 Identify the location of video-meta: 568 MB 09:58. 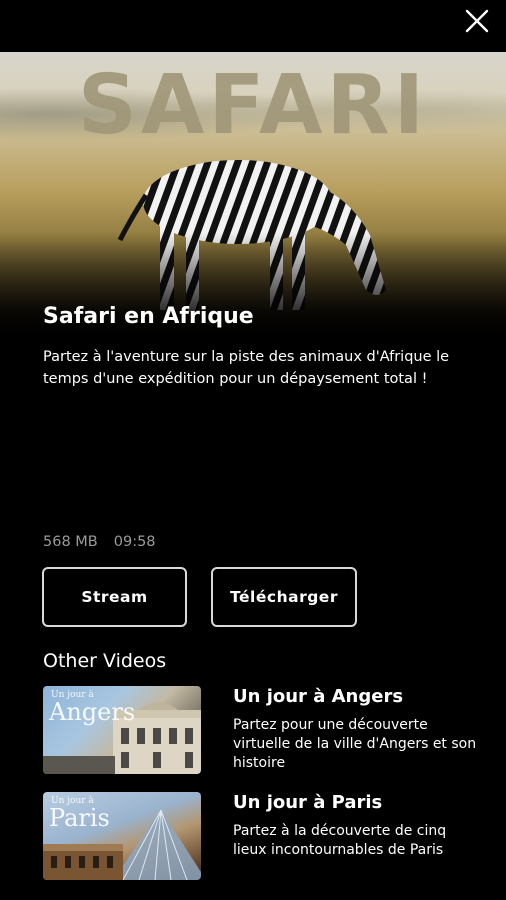
(99, 542).